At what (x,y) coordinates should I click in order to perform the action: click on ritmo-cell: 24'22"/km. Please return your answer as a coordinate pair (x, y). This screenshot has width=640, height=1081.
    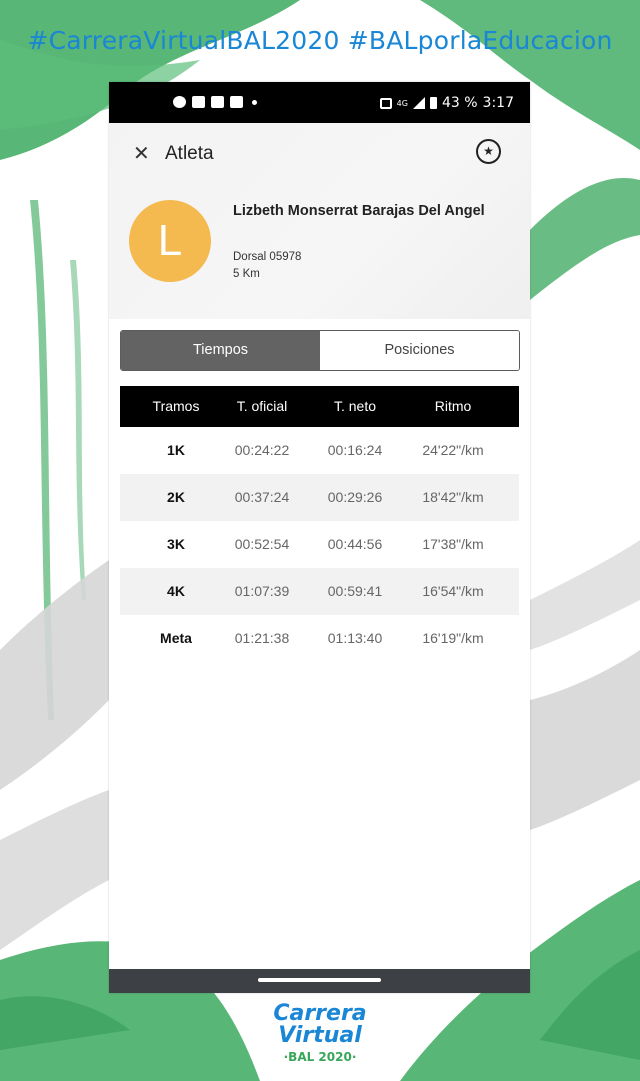
    Looking at the image, I should click on (453, 450).